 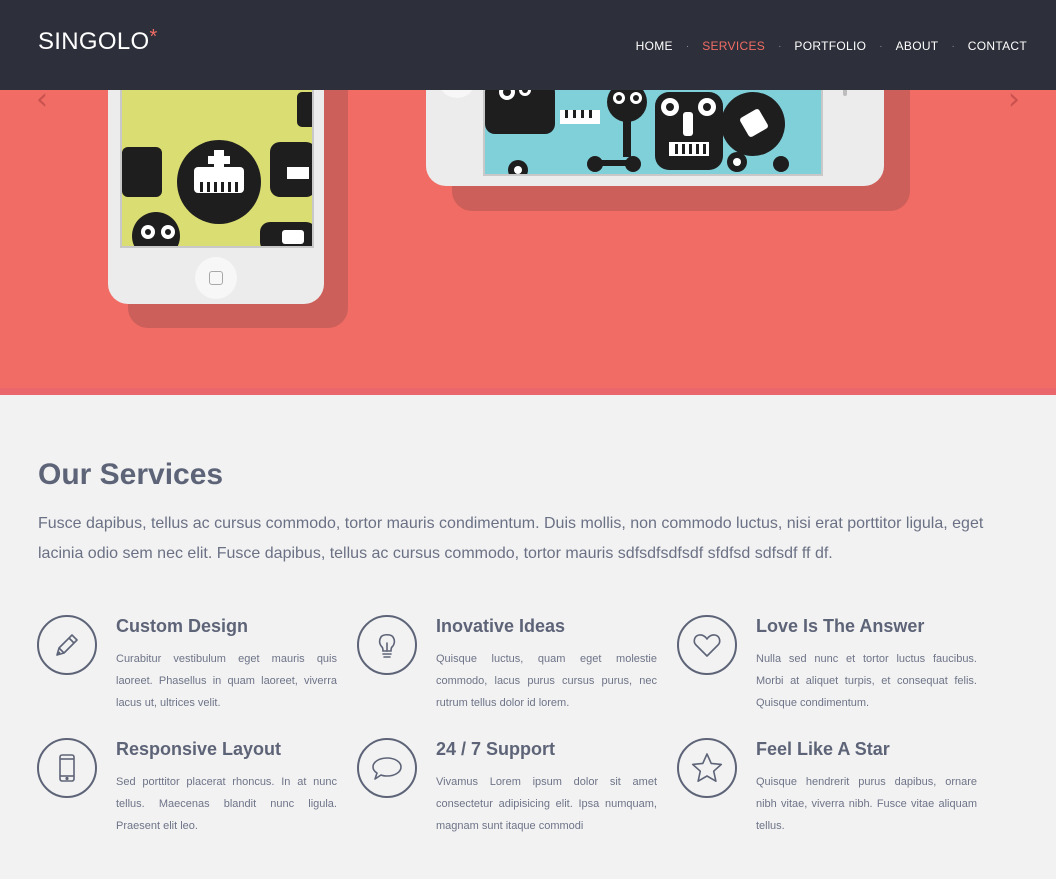 I want to click on service-title: Inovative Ideas, so click(x=501, y=626).